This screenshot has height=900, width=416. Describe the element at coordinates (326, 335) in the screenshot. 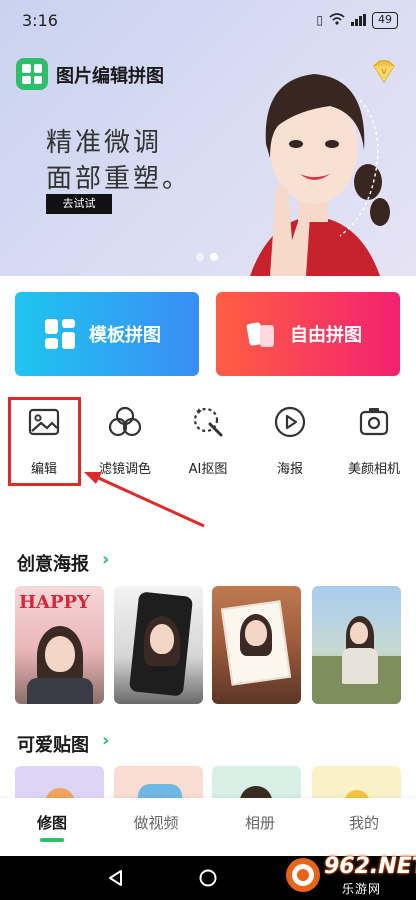

I see `free-collage-label: 自由拼图` at that location.